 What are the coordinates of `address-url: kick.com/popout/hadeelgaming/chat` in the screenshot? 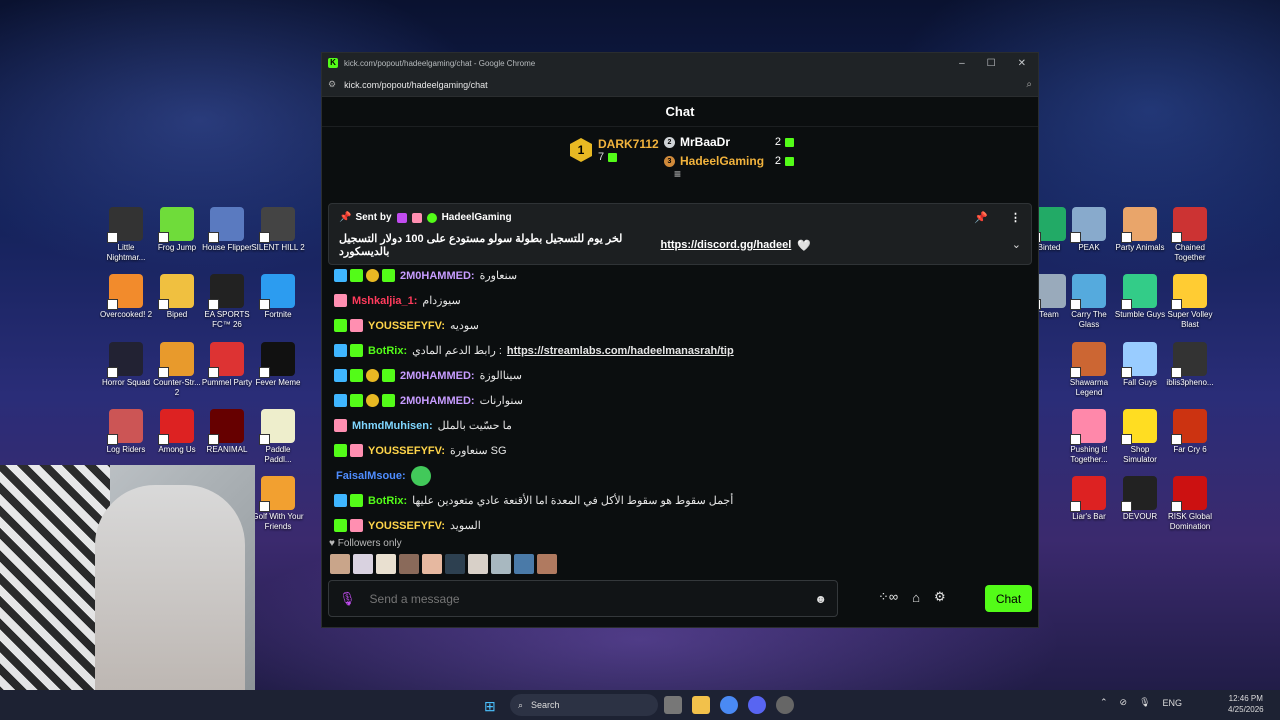 It's located at (416, 85).